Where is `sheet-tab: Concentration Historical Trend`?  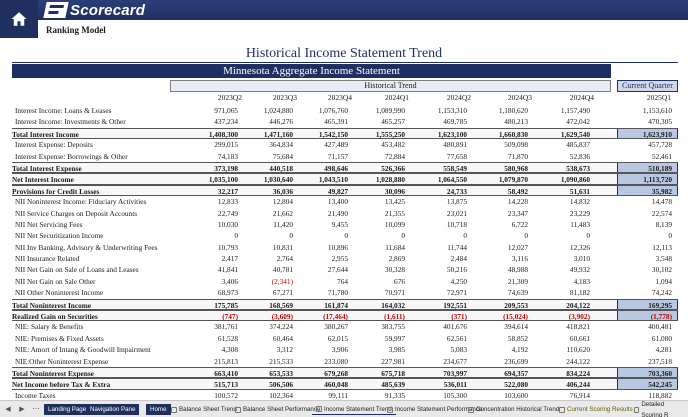
sheet-tab: Concentration Historical Trend is located at coordinates (513, 409).